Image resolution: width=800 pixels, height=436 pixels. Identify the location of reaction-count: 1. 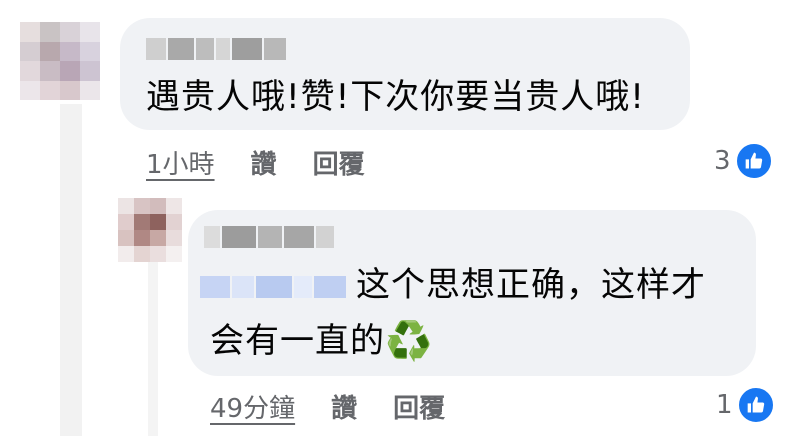
(724, 405).